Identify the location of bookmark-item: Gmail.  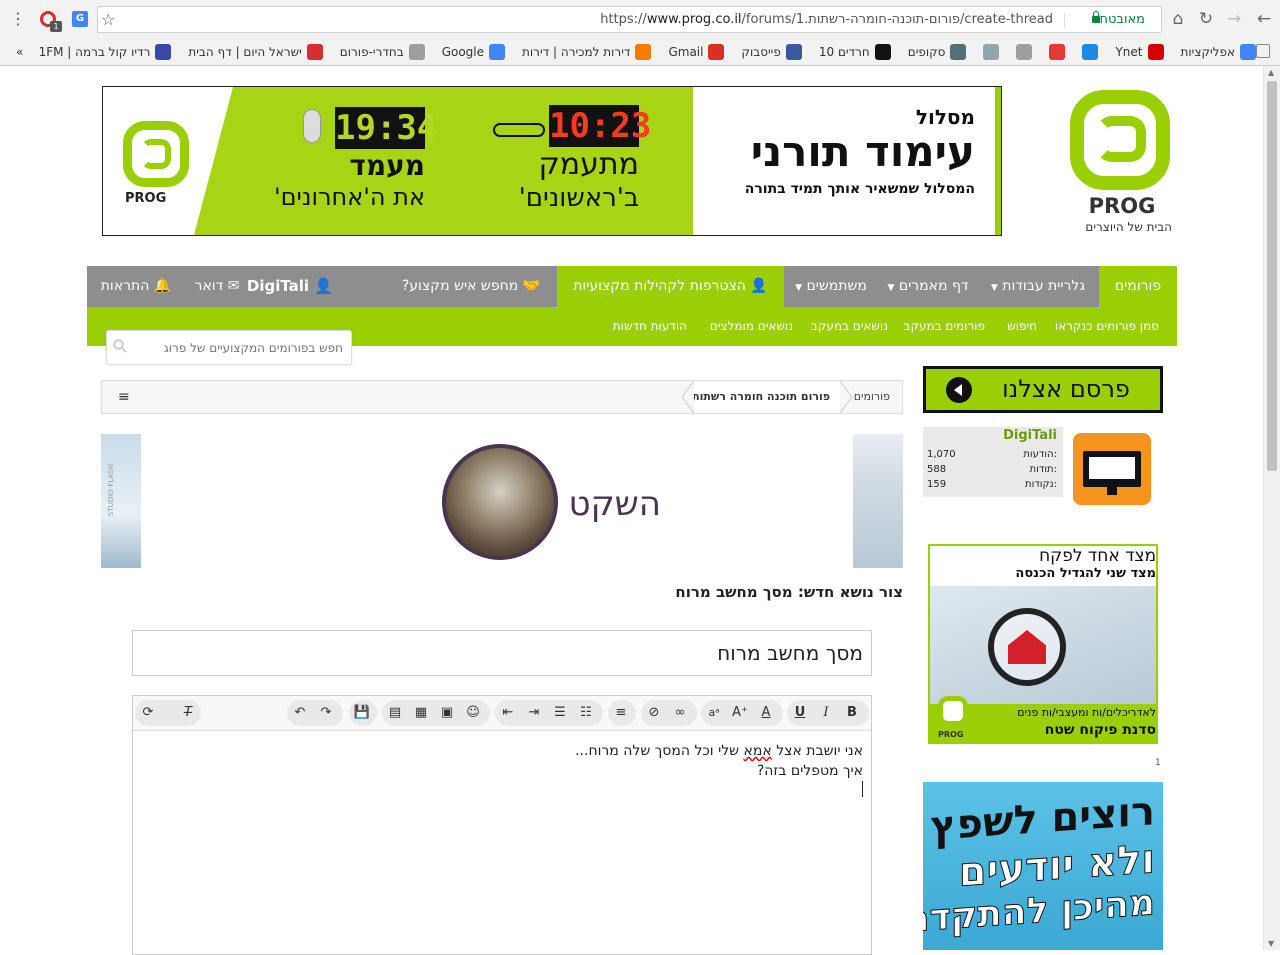
(696, 52).